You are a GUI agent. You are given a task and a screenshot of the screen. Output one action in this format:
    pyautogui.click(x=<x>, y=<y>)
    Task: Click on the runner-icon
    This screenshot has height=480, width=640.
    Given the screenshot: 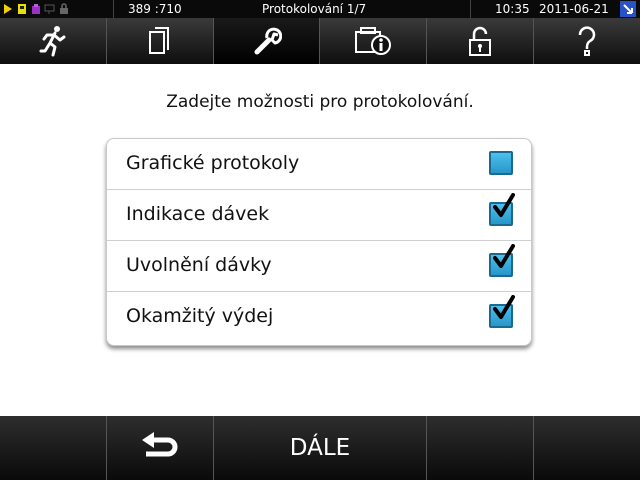 What is the action you would take?
    pyautogui.click(x=52, y=41)
    